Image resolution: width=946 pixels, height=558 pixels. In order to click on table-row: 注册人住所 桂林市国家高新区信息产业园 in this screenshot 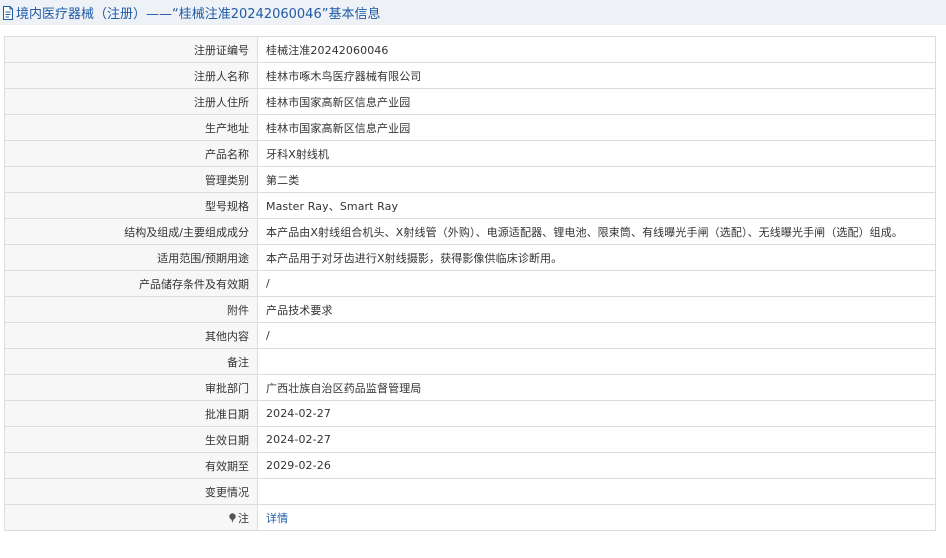, I will do `click(470, 101)`.